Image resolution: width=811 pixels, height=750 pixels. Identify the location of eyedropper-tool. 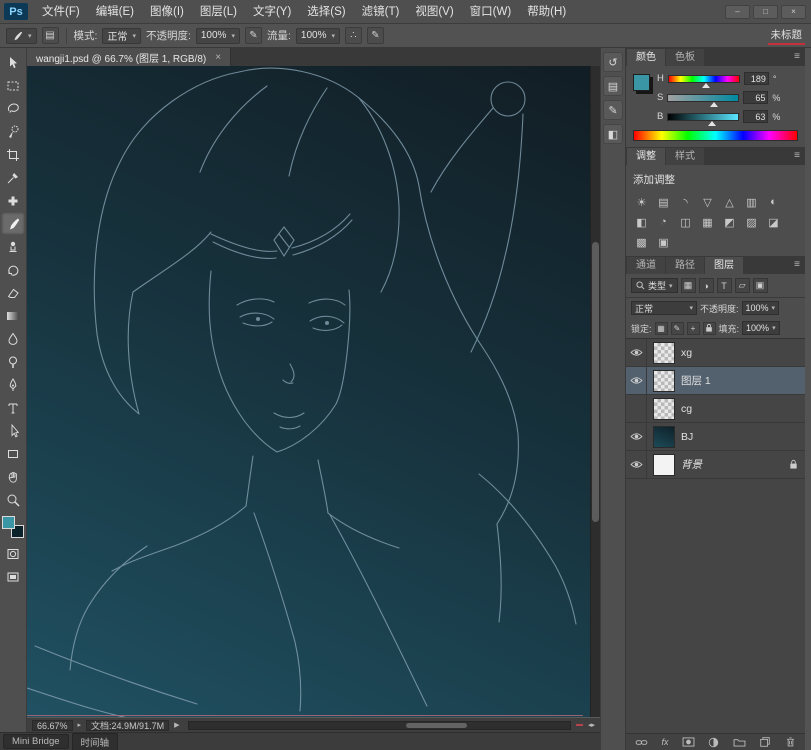
(13, 177).